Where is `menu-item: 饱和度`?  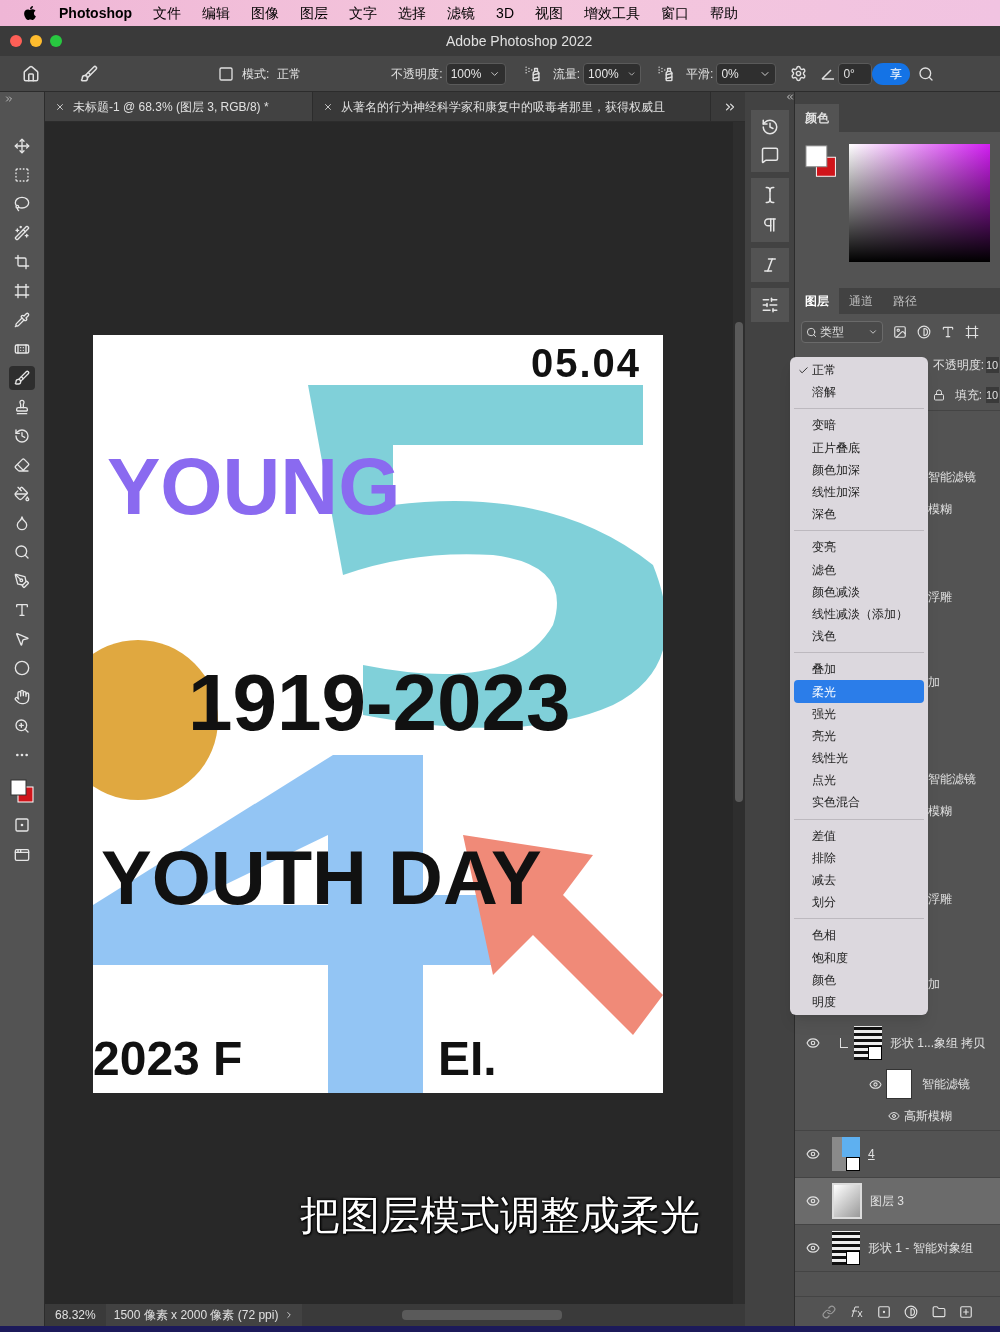
menu-item: 饱和度 is located at coordinates (859, 957).